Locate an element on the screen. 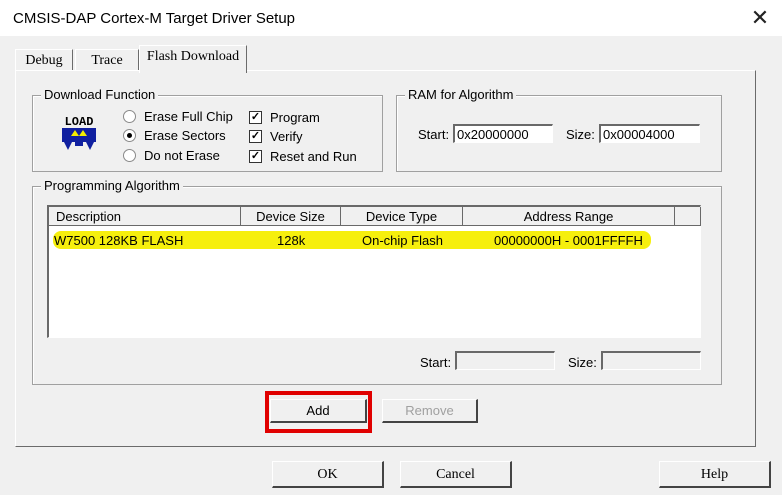  tab-trace: Trace is located at coordinates (107, 60).